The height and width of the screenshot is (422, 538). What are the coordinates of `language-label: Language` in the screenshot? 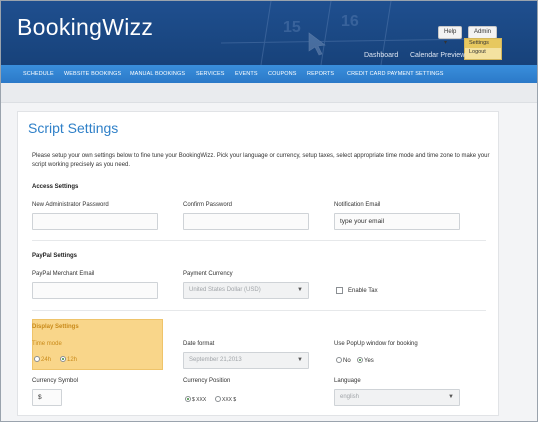 It's located at (347, 381).